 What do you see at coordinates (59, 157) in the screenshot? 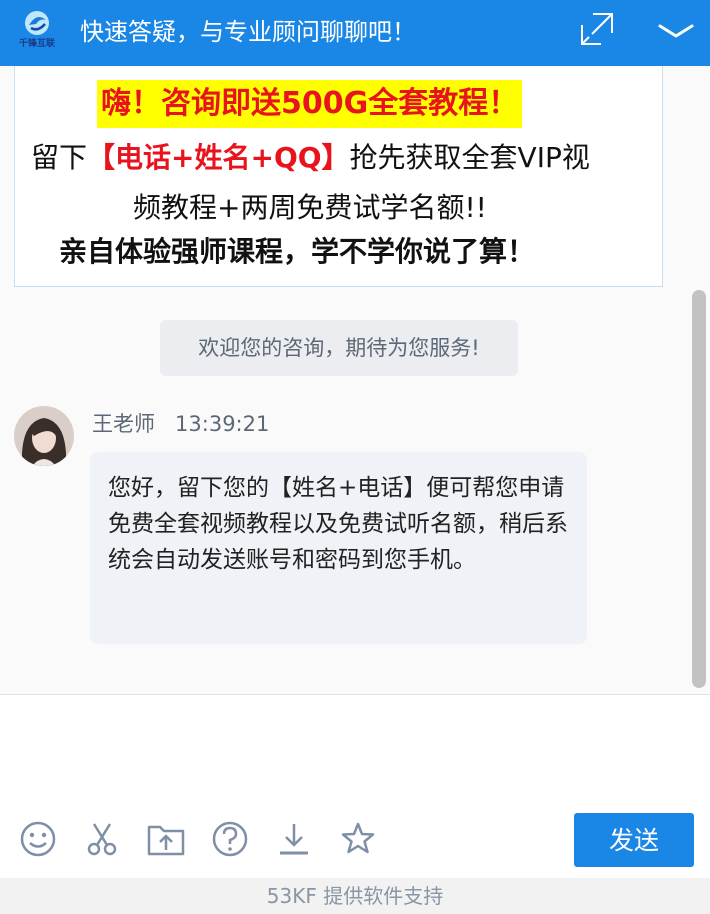
I see `banner-line2-prefix: 留下` at bounding box center [59, 157].